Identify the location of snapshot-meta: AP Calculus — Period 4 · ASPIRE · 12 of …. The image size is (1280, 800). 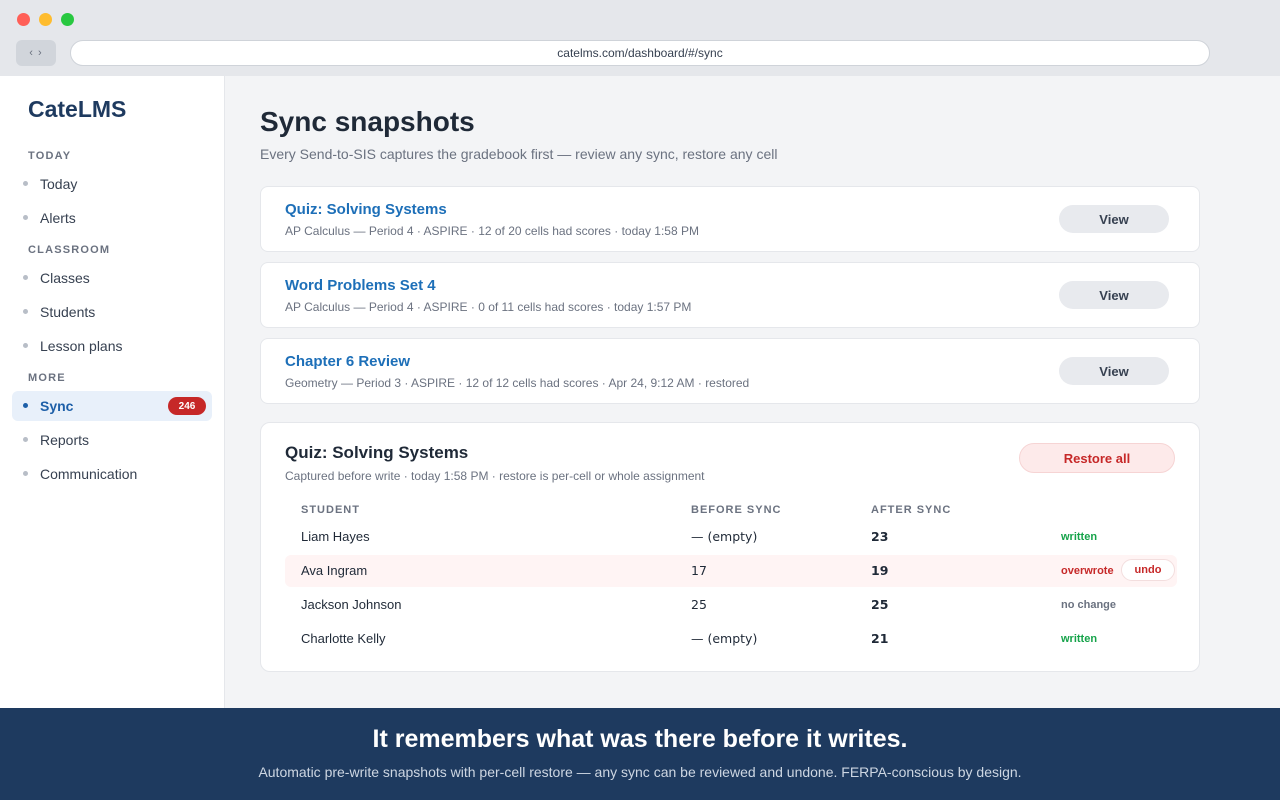
(492, 231).